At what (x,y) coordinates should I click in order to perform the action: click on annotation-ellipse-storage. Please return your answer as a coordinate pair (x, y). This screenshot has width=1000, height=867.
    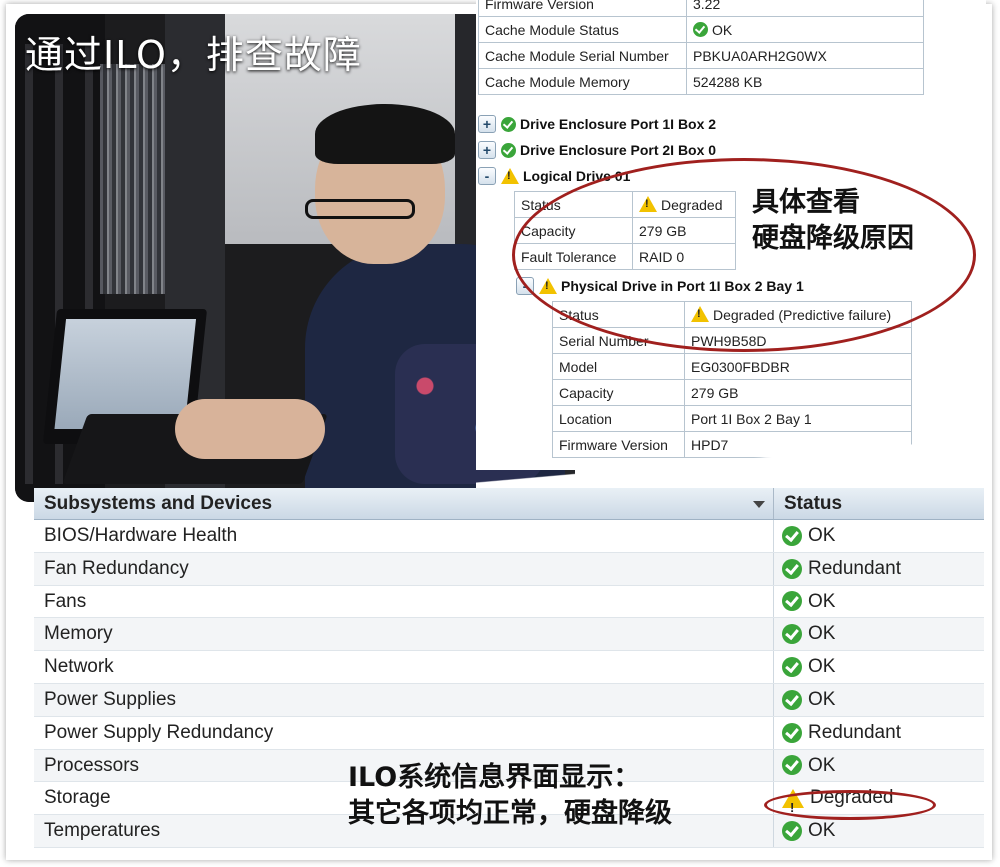
    Looking at the image, I should click on (850, 805).